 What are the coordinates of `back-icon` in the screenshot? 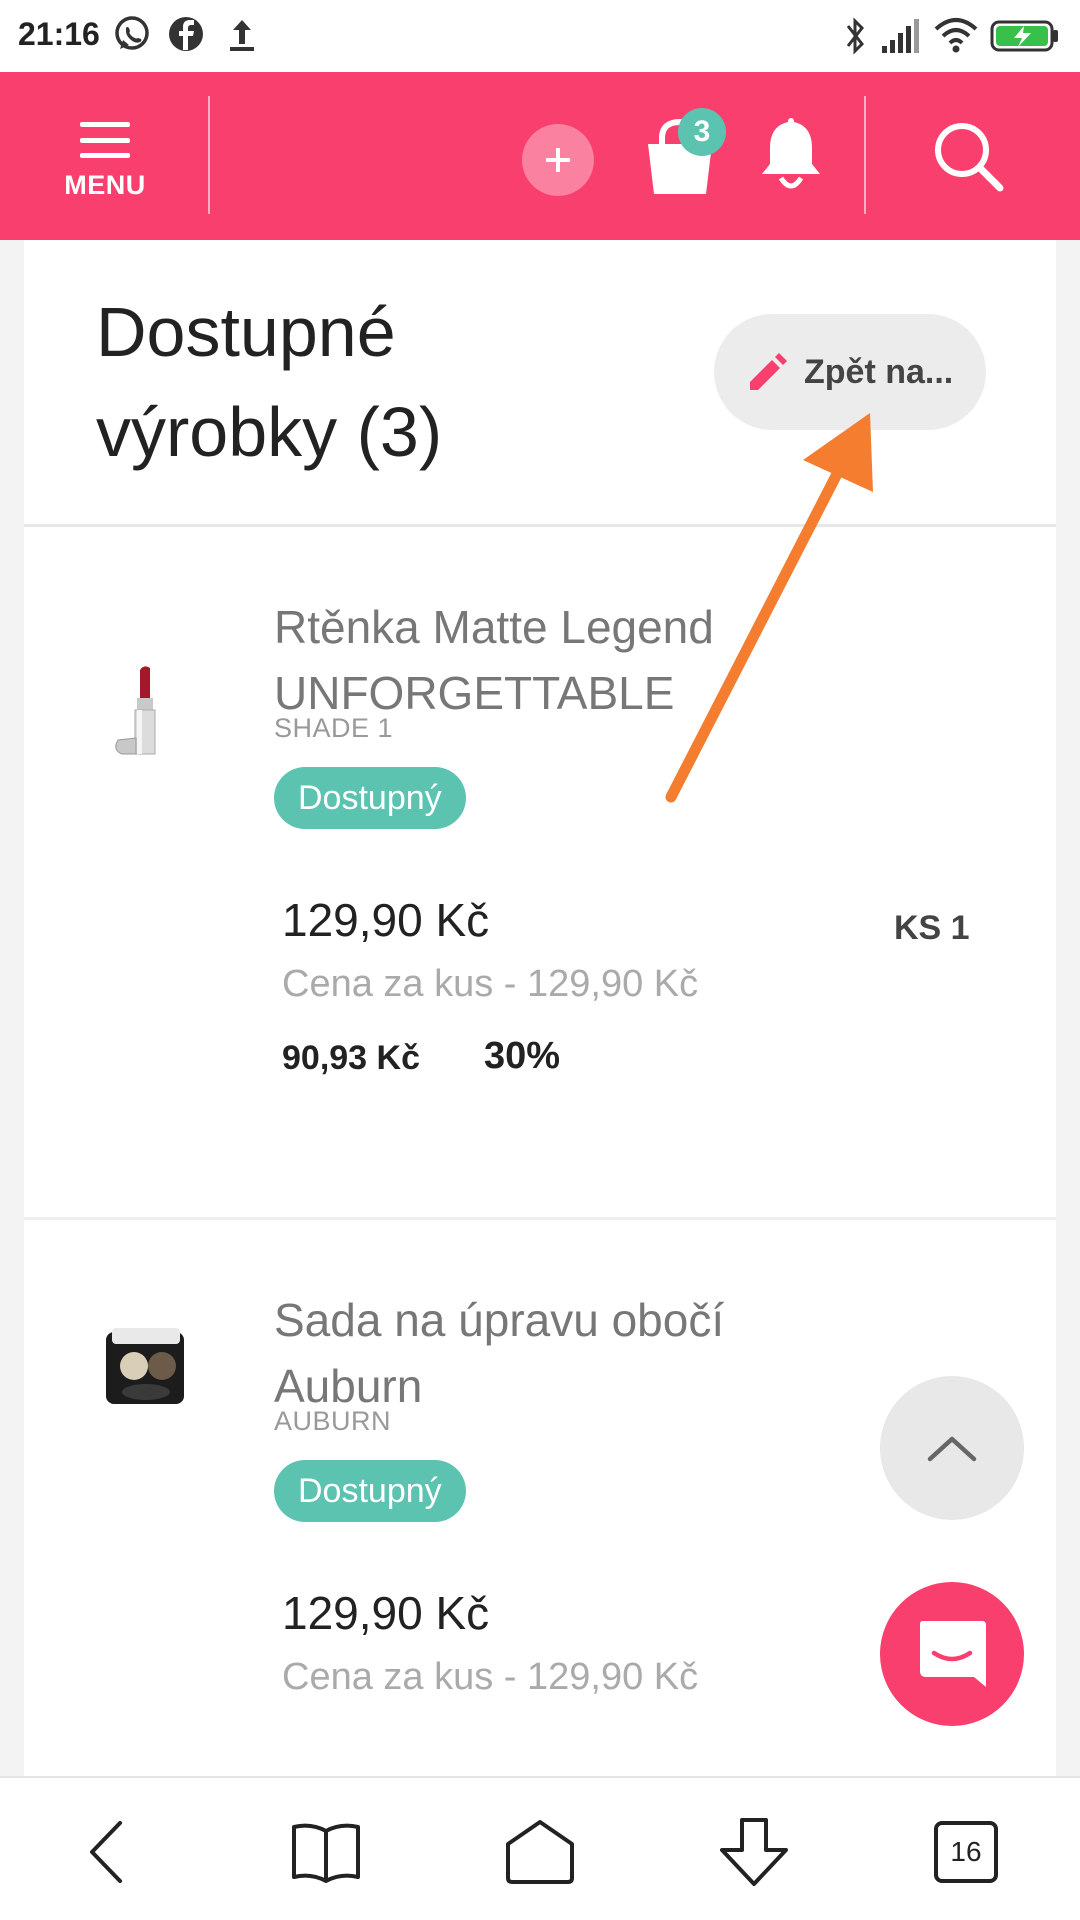 It's located at (106, 1852).